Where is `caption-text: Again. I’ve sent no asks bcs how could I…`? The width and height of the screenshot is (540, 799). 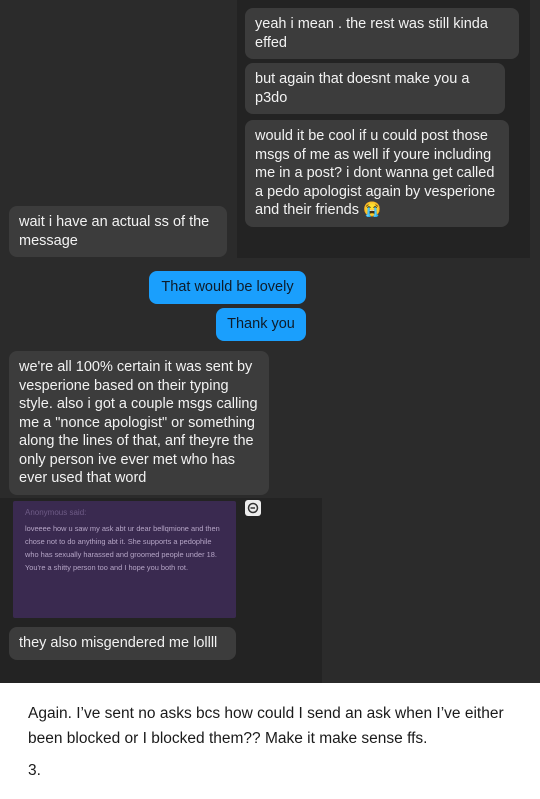 caption-text: Again. I’ve sent no asks bcs how could I… is located at coordinates (266, 726).